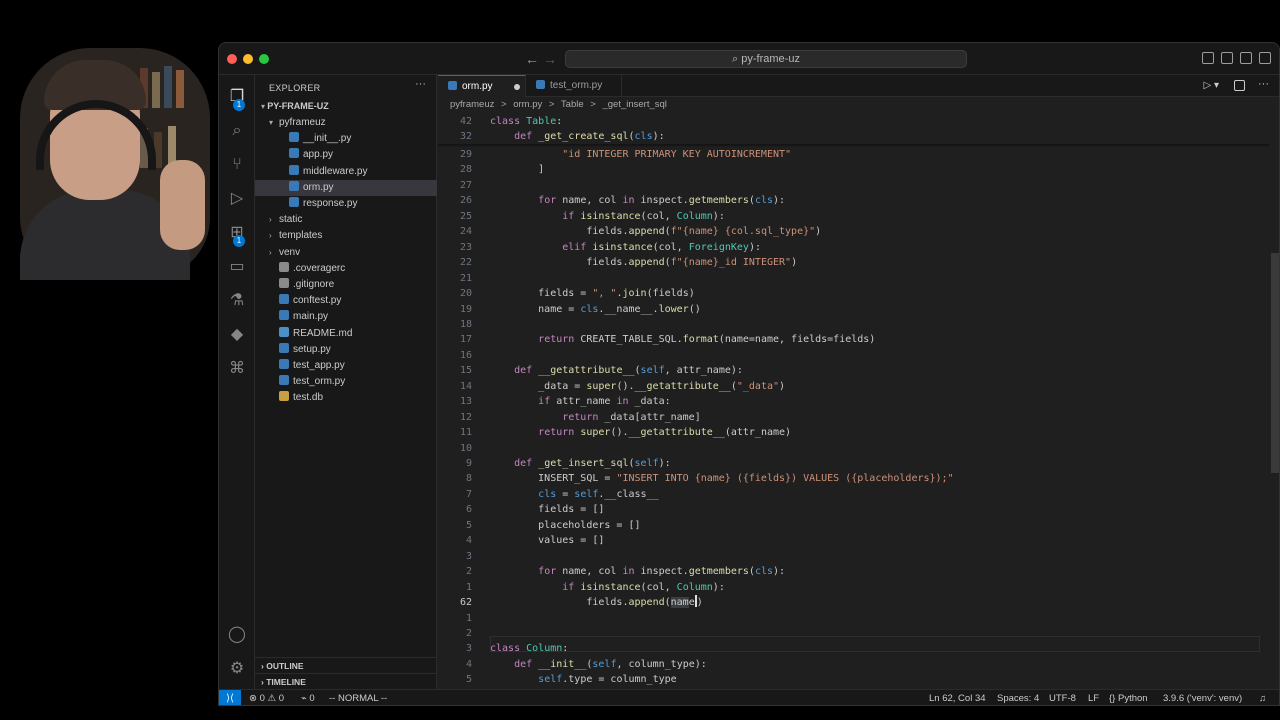  I want to click on tree-item: __init__.py, so click(346, 139).